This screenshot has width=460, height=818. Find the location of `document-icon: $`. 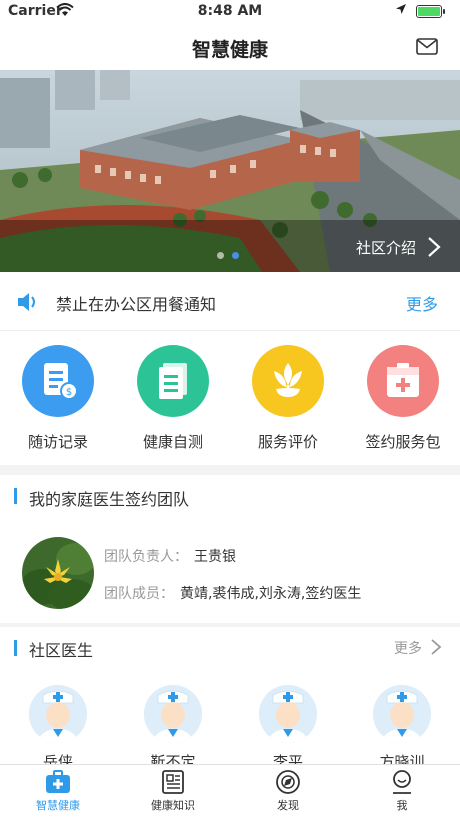

document-icon: $ is located at coordinates (58, 381).